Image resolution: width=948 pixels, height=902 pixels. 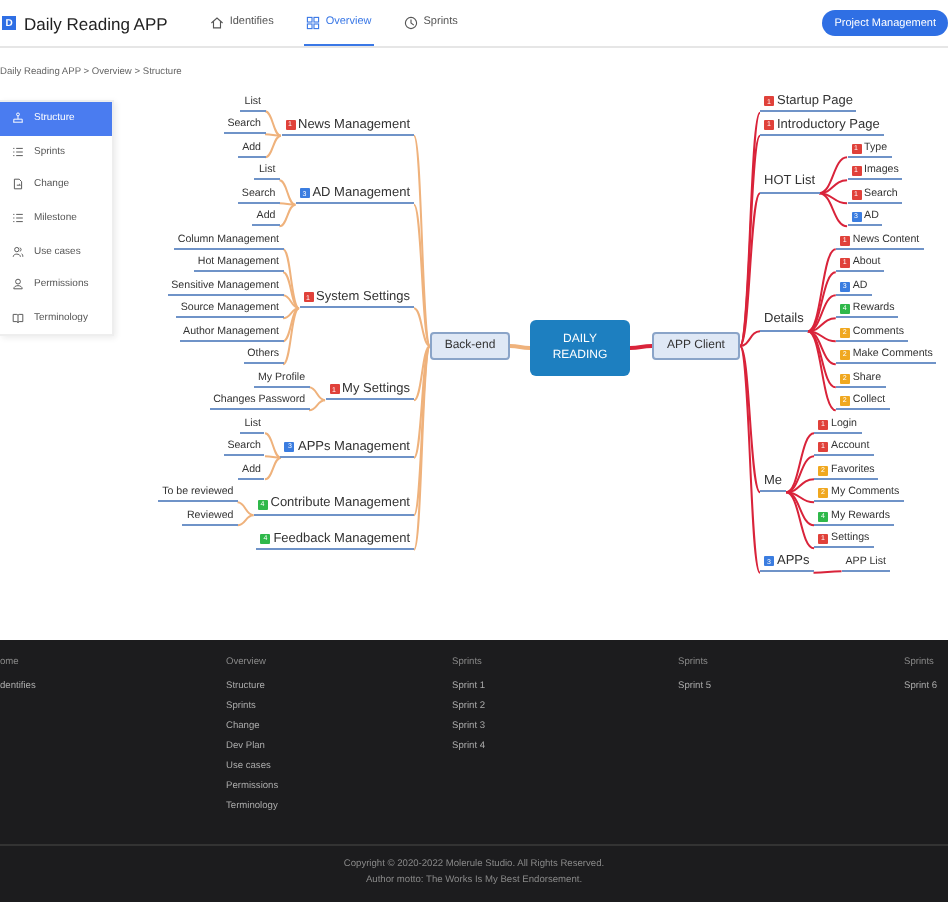 What do you see at coordinates (18, 184) in the screenshot?
I see `document-icon` at bounding box center [18, 184].